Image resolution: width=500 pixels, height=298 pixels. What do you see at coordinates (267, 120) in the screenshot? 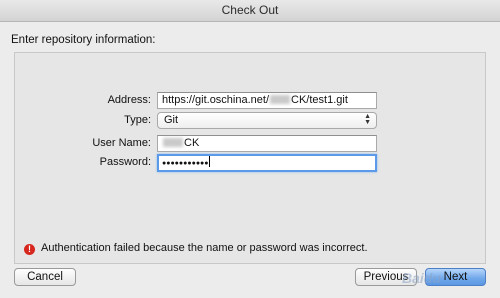
I see `type-select: Git ▲ ▼` at bounding box center [267, 120].